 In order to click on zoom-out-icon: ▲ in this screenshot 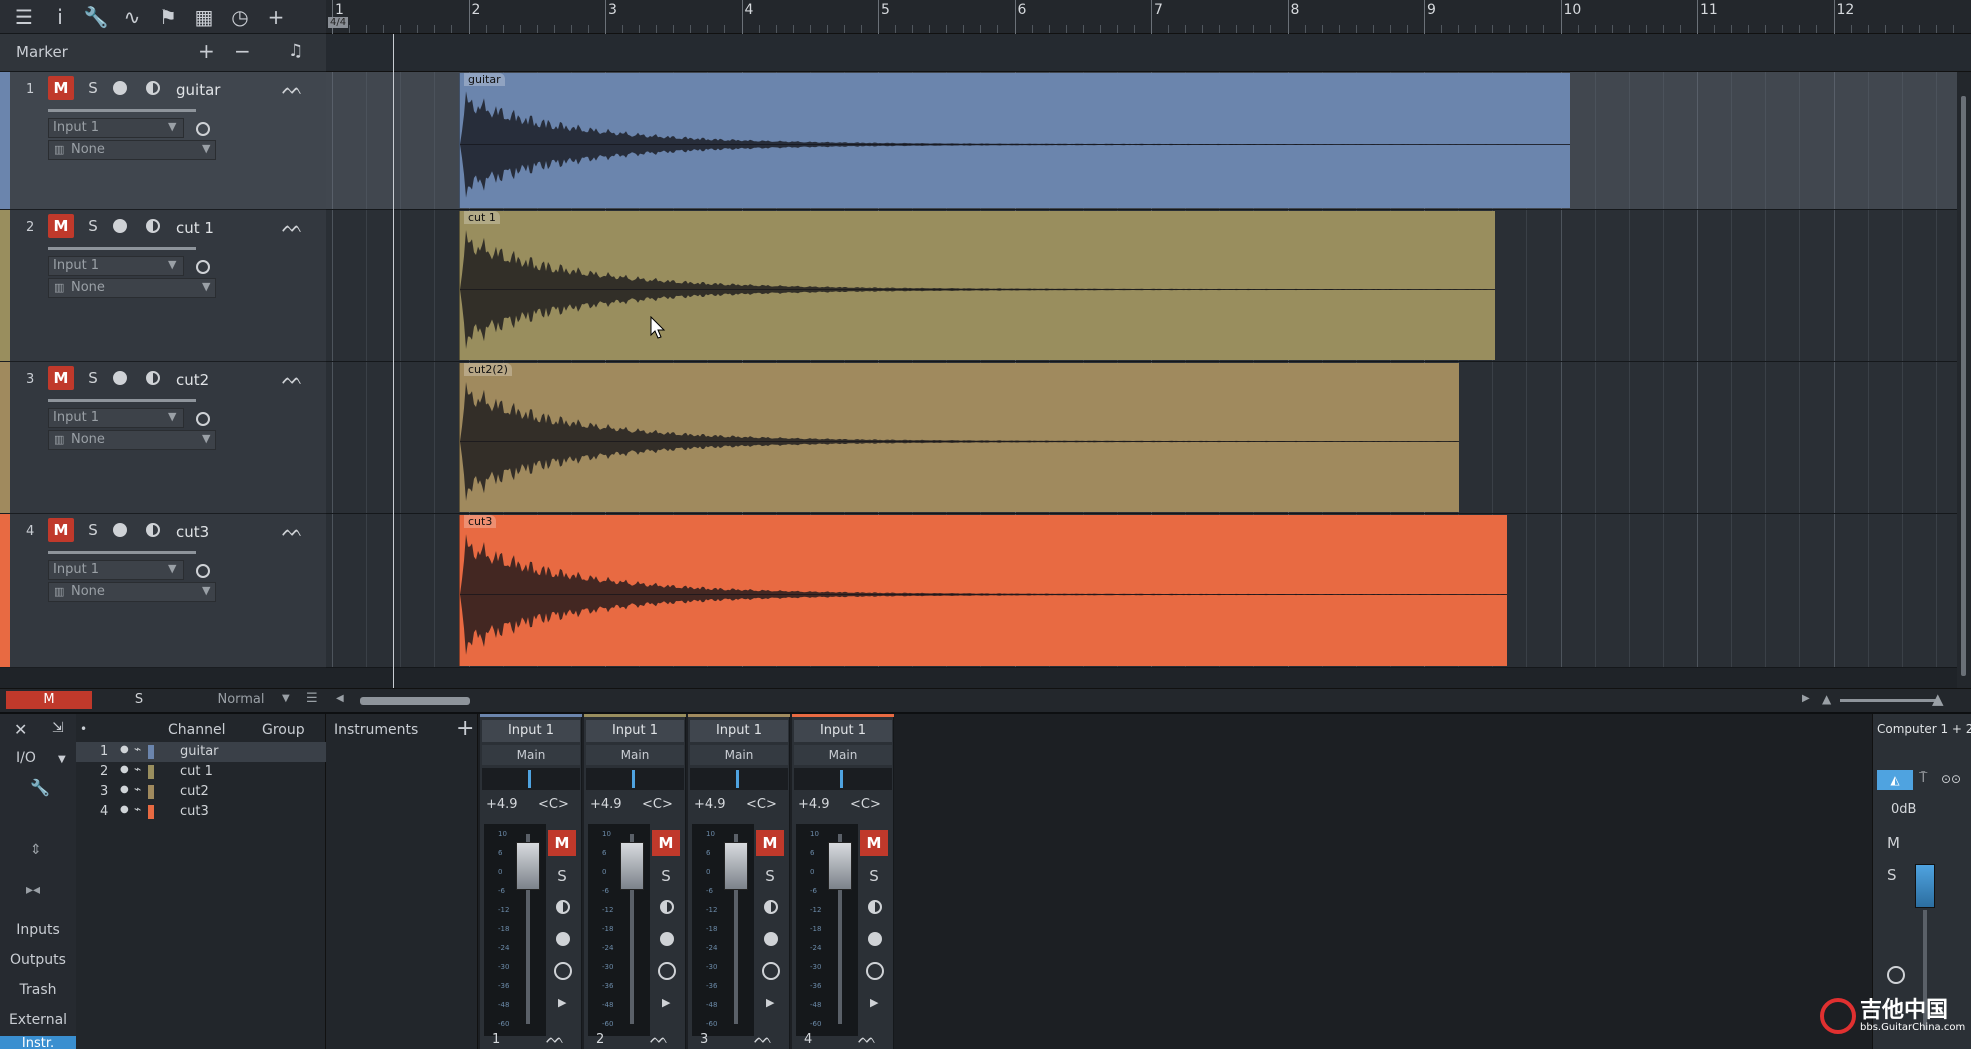, I will do `click(1826, 699)`.